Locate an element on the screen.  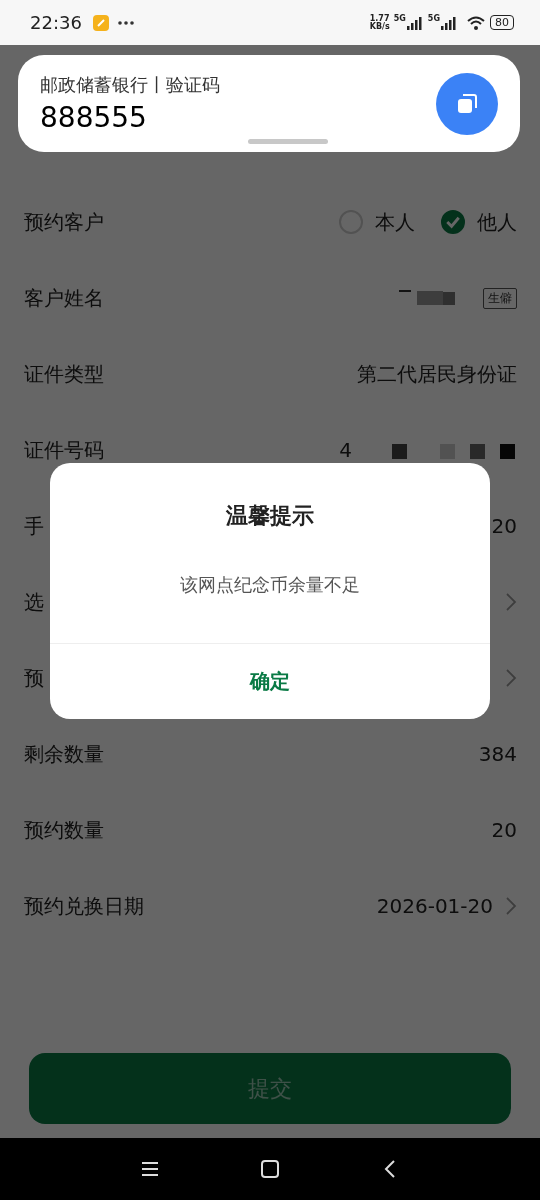
verification-code: 888555 is located at coordinates (94, 117).